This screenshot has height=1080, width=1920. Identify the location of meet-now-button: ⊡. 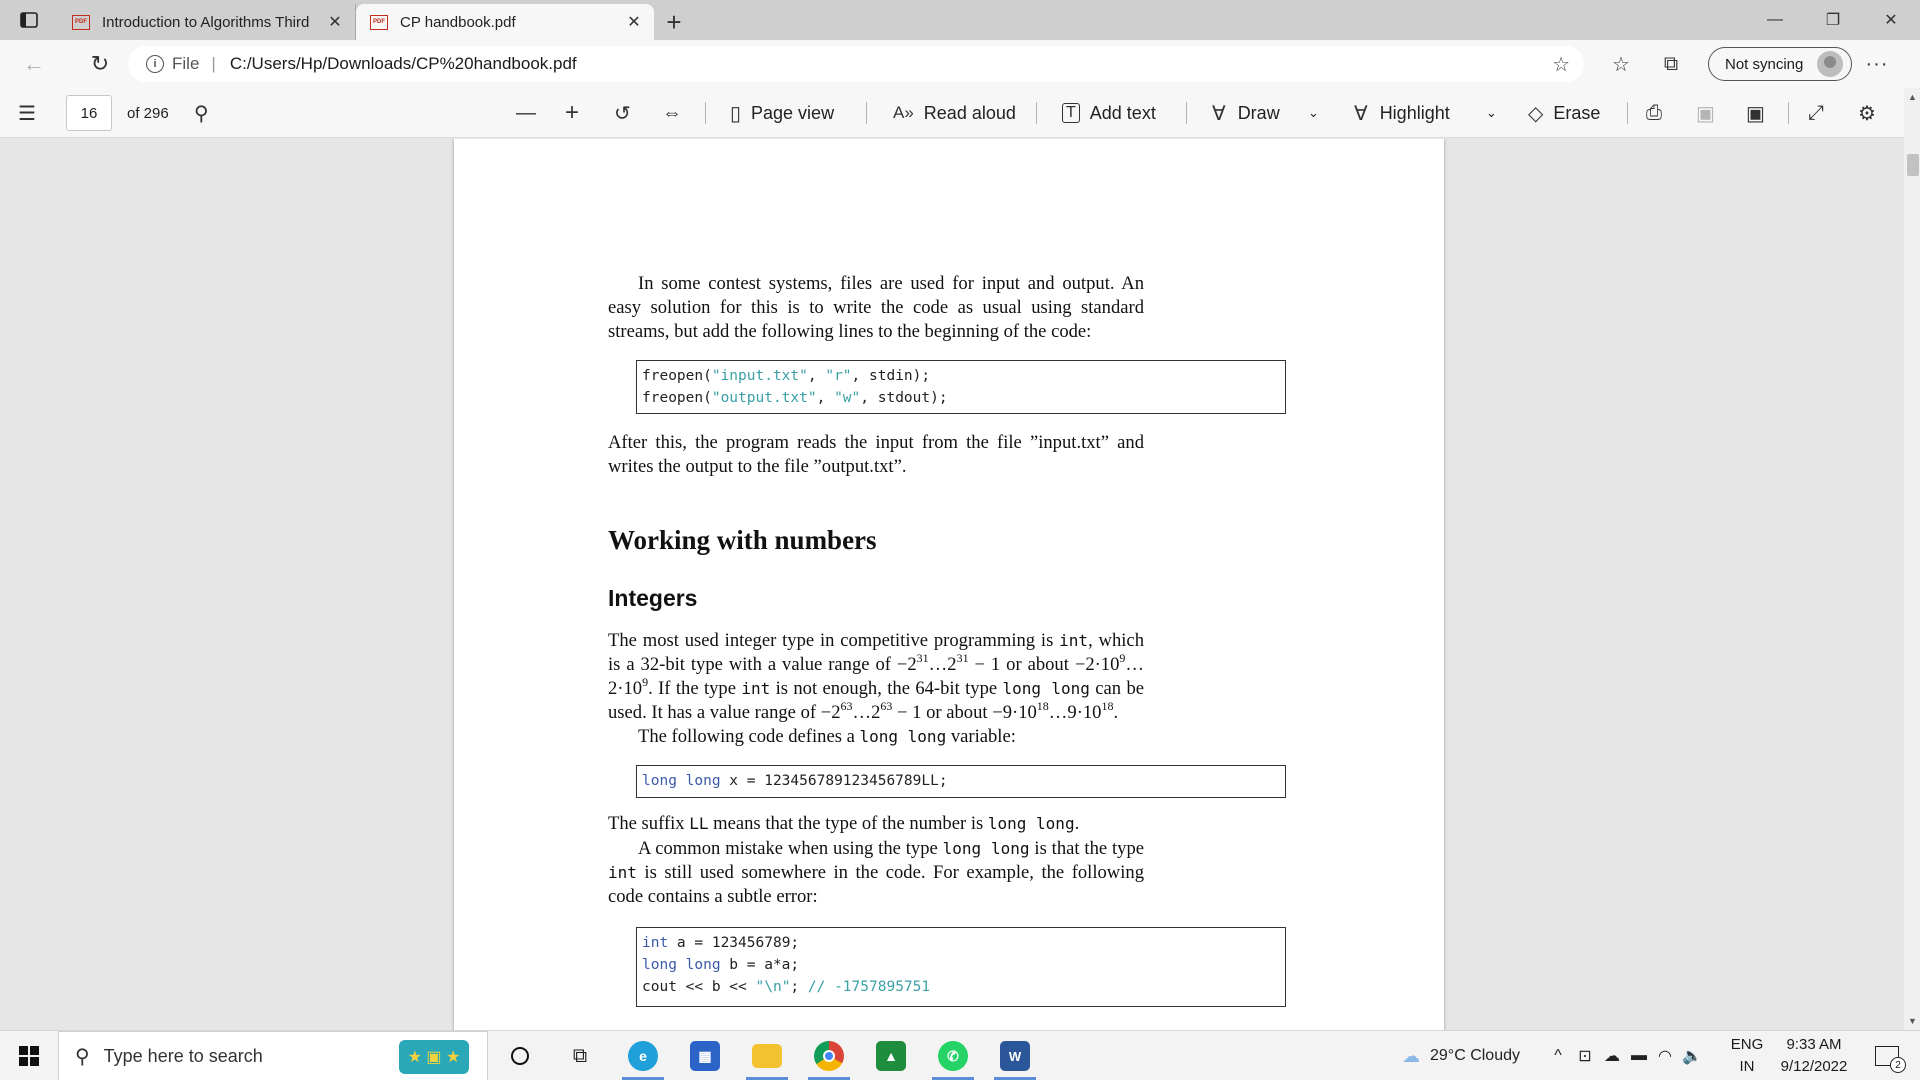
(1585, 1055).